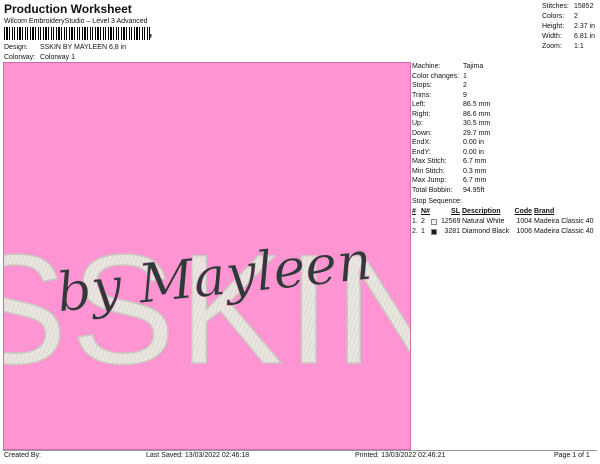 The width and height of the screenshot is (600, 464). What do you see at coordinates (452, 231) in the screenshot?
I see `row-sl: 3281` at bounding box center [452, 231].